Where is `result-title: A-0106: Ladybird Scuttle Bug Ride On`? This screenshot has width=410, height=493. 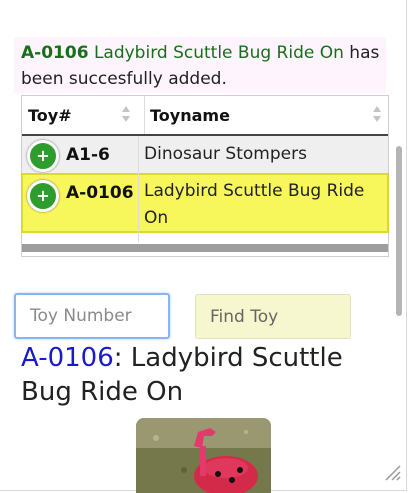
result-title: A-0106: Ladybird Scuttle Bug Ride On is located at coordinates (201, 375).